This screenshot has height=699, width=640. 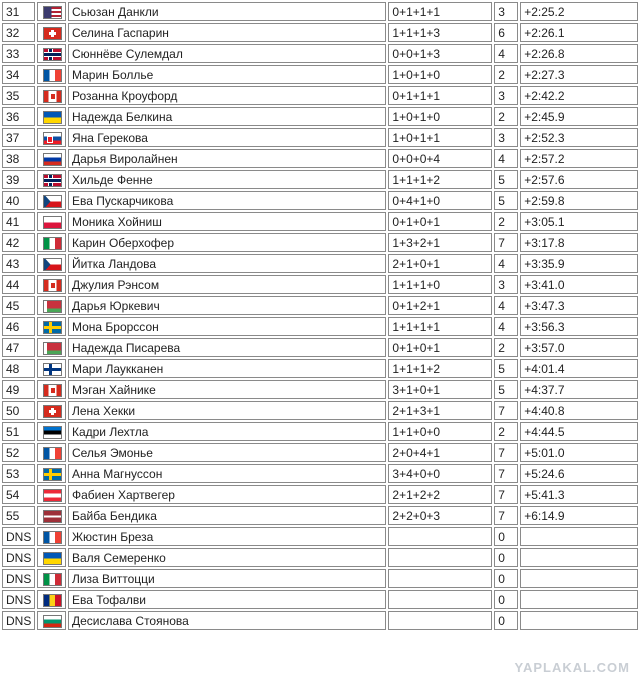 What do you see at coordinates (227, 620) in the screenshot?
I see `athlete-name-cell: Десислава Стоянова` at bounding box center [227, 620].